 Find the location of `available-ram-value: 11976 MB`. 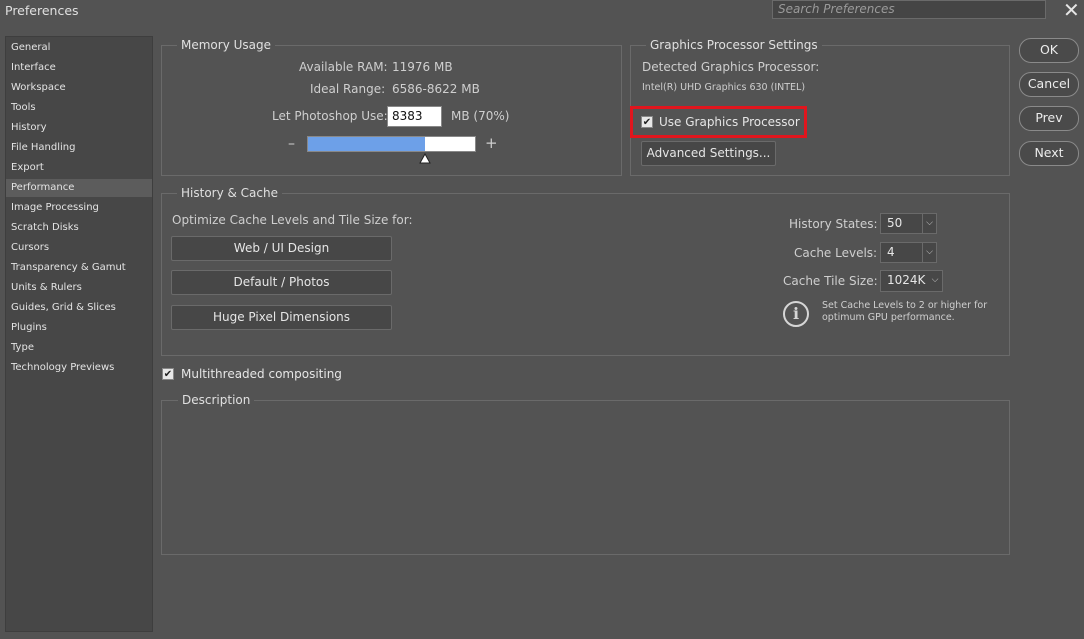

available-ram-value: 11976 MB is located at coordinates (422, 67).